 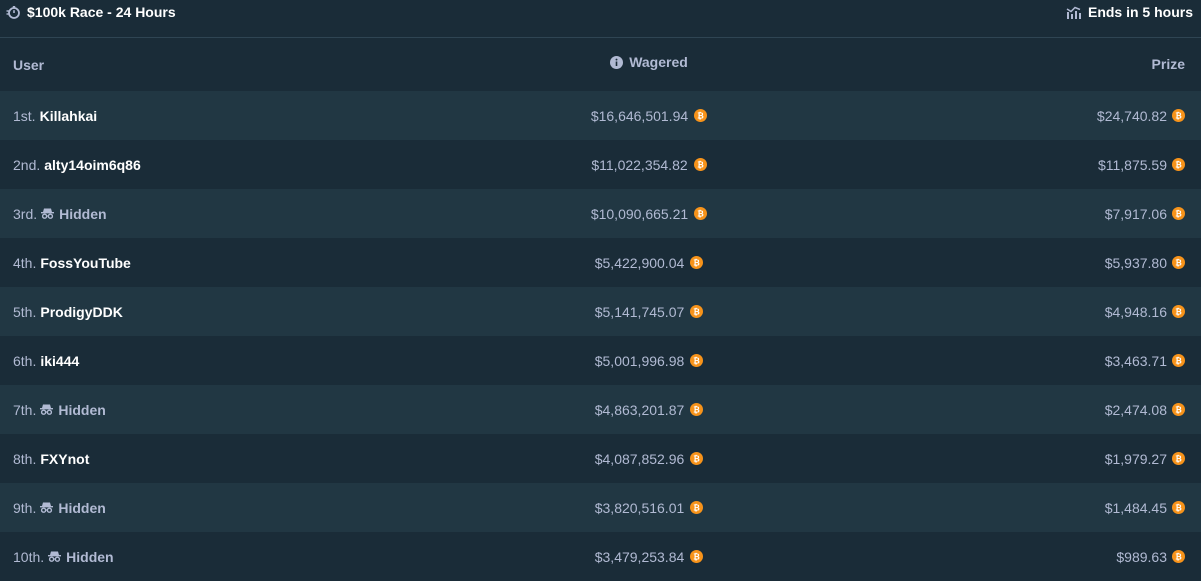 What do you see at coordinates (639, 262) in the screenshot?
I see `wagered-amount: $5,422,900.04` at bounding box center [639, 262].